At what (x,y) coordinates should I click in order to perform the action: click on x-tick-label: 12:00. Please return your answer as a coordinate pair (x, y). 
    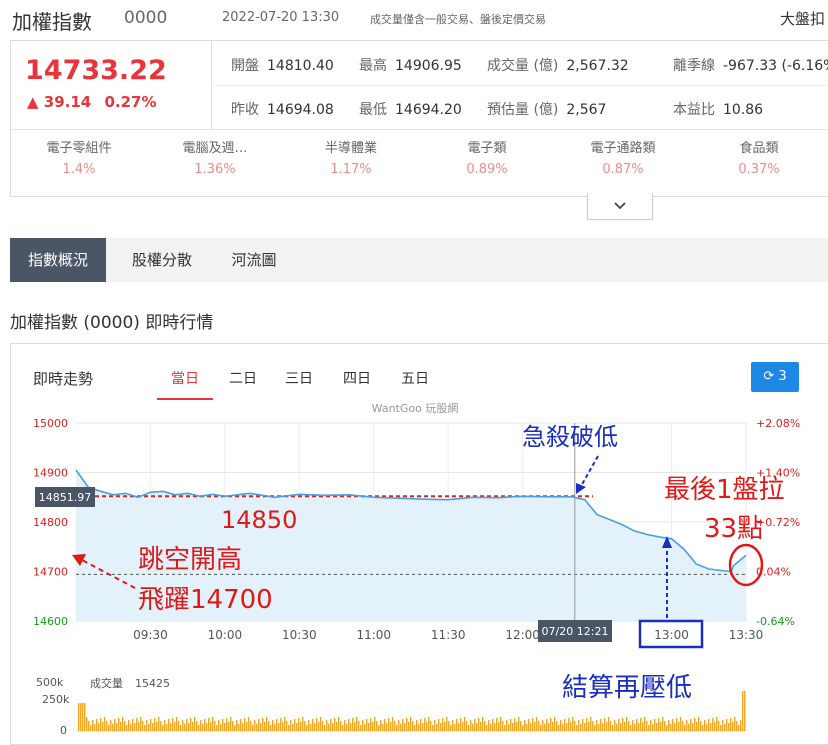
    Looking at the image, I should click on (522, 635).